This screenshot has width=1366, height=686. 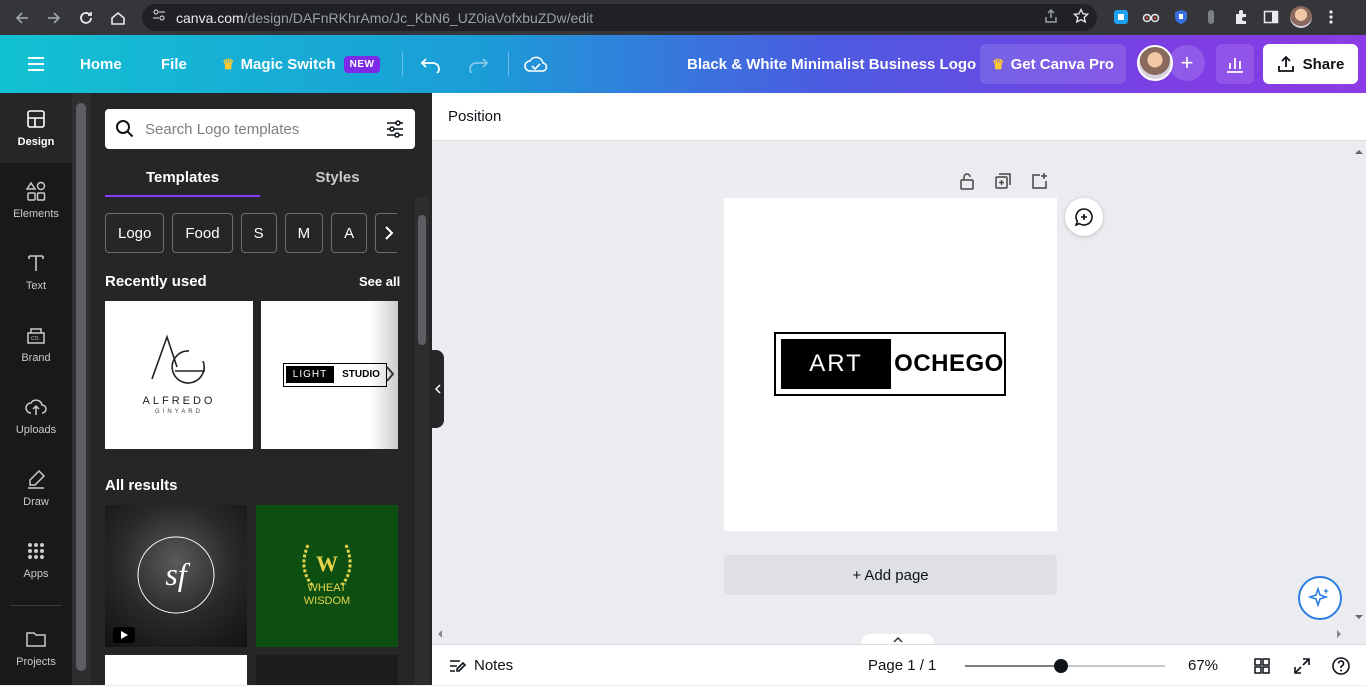 What do you see at coordinates (35, 191) in the screenshot?
I see `shapes-icon` at bounding box center [35, 191].